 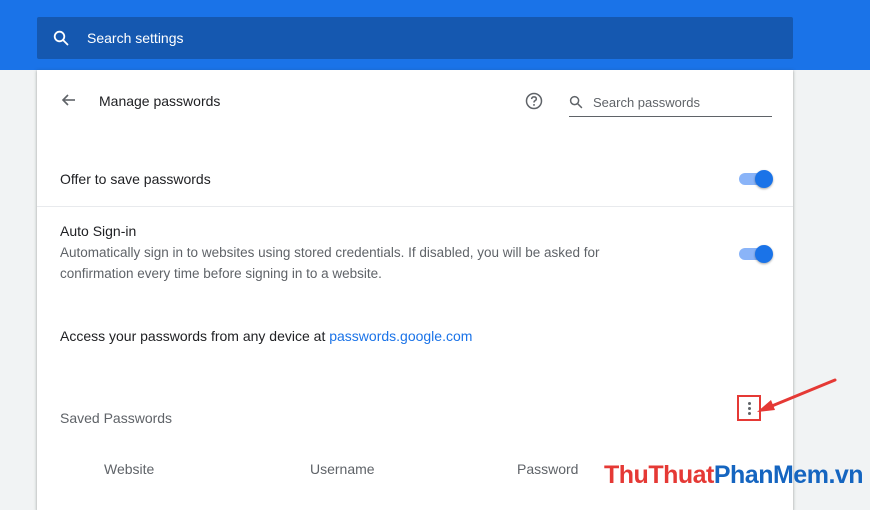 What do you see at coordinates (98, 231) in the screenshot?
I see `auto-signin-title: Auto Sign-in` at bounding box center [98, 231].